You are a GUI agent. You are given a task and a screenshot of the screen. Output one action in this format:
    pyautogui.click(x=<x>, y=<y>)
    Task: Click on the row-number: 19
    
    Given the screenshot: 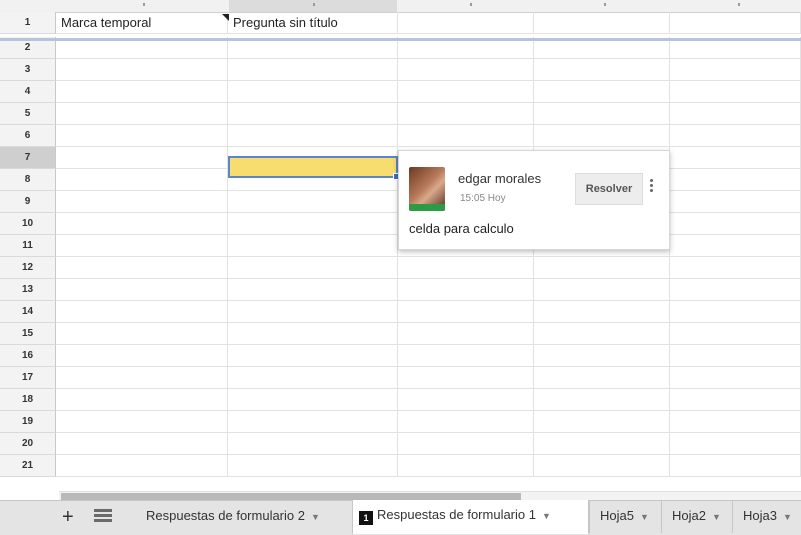 What is the action you would take?
    pyautogui.click(x=28, y=422)
    